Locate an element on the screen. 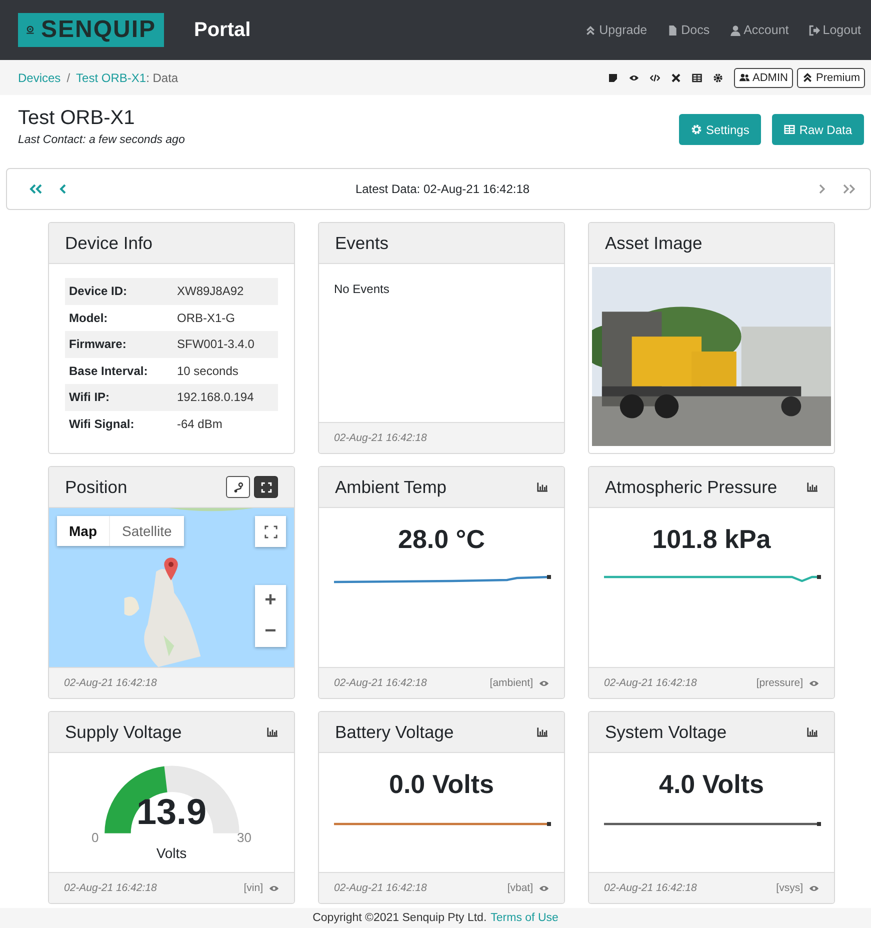  gauge-unit: Volts is located at coordinates (171, 853).